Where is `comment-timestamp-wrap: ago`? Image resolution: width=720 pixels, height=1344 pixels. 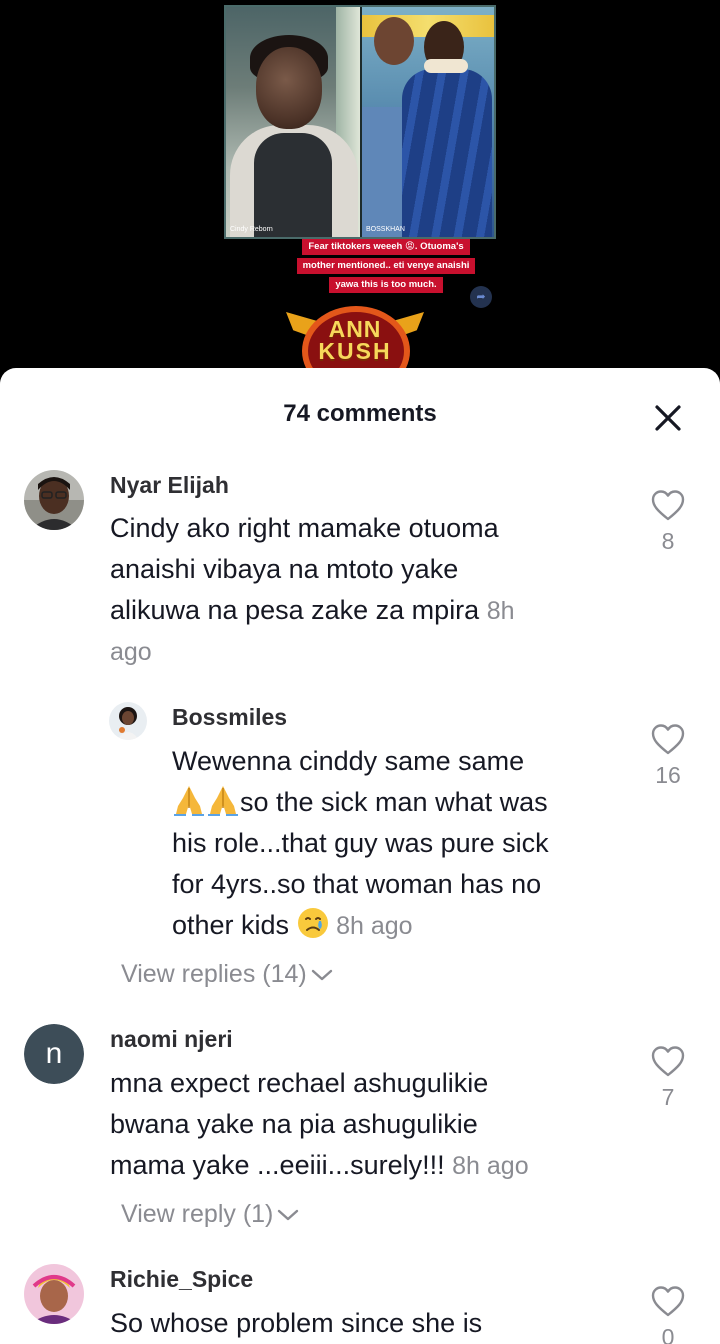 comment-timestamp-wrap: ago is located at coordinates (131, 652).